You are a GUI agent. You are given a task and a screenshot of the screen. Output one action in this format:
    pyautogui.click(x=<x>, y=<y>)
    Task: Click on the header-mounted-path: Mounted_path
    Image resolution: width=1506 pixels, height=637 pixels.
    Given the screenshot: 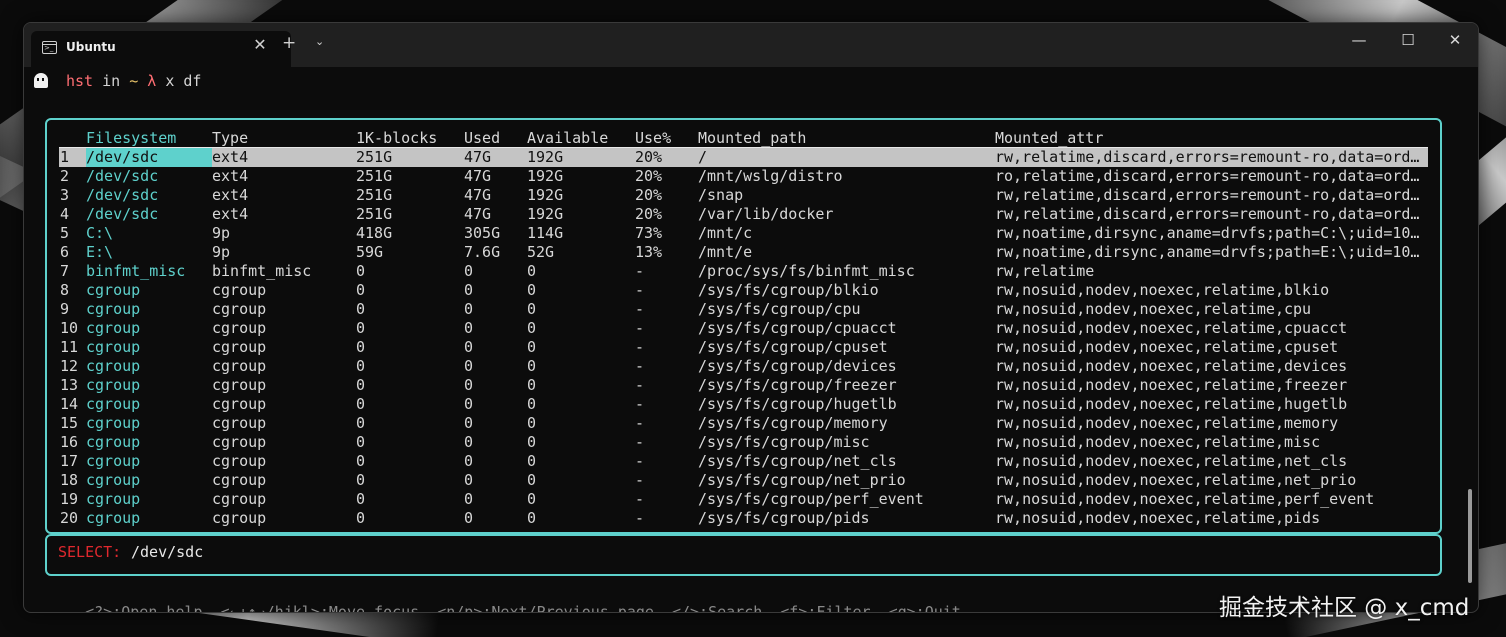 What is the action you would take?
    pyautogui.click(x=752, y=138)
    